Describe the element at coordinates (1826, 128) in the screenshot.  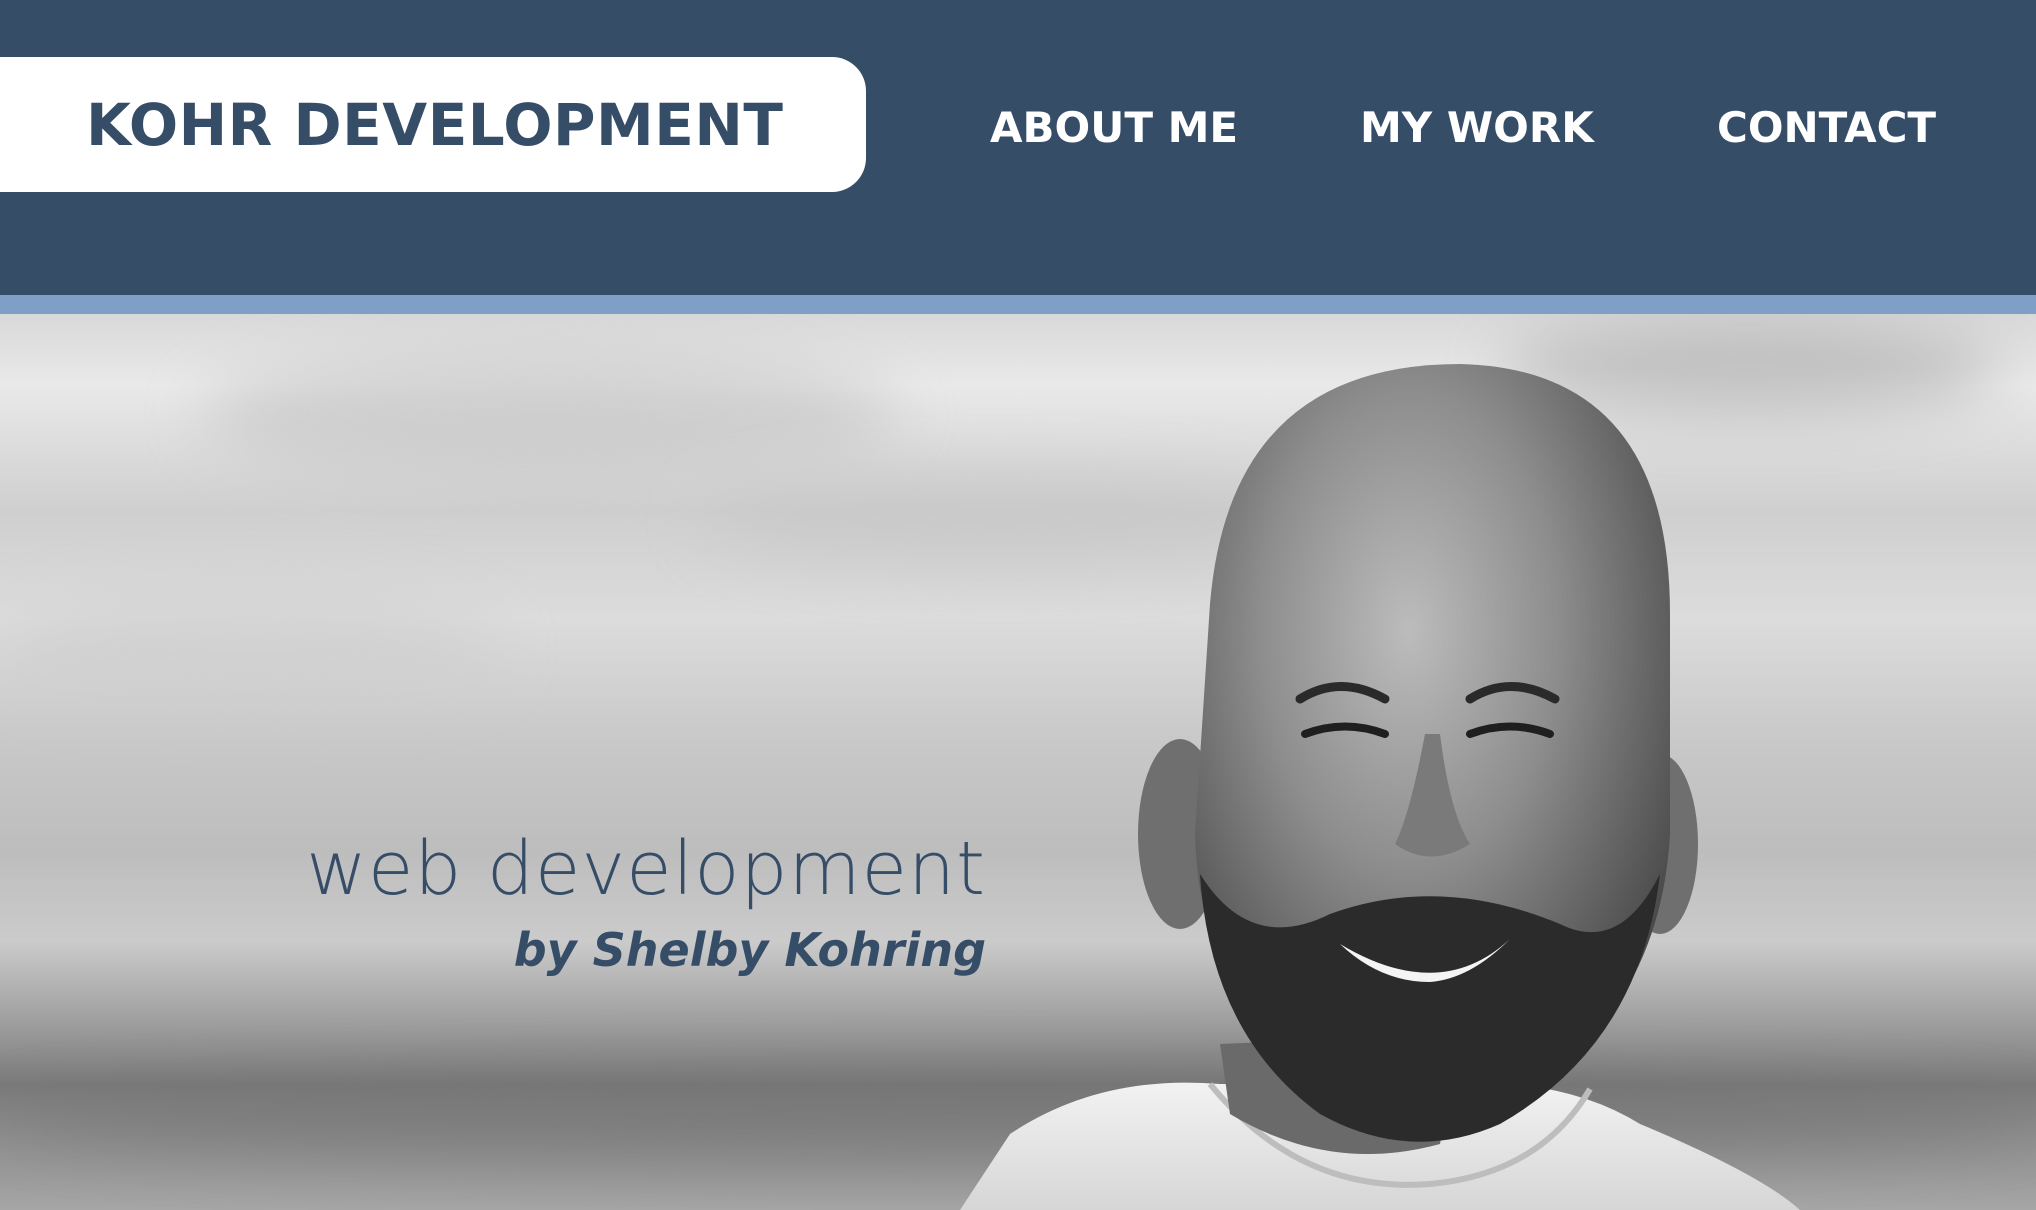
I see `nav-contact: CONTACT` at that location.